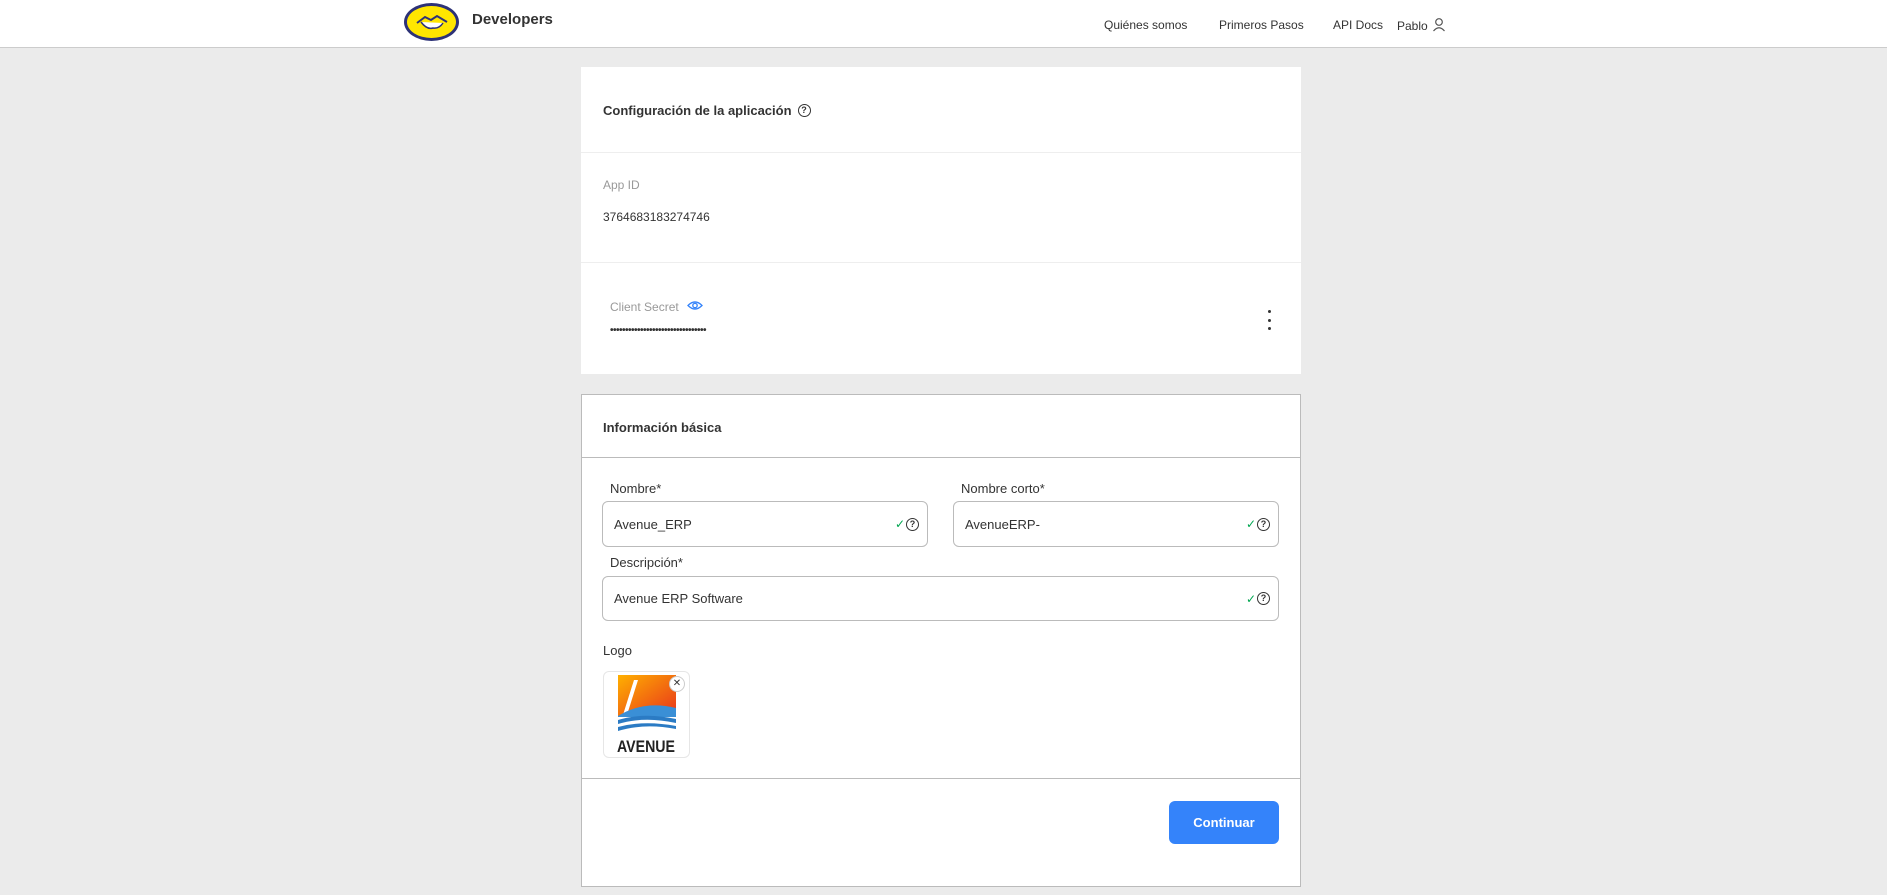  I want to click on handshake-icon, so click(431, 22).